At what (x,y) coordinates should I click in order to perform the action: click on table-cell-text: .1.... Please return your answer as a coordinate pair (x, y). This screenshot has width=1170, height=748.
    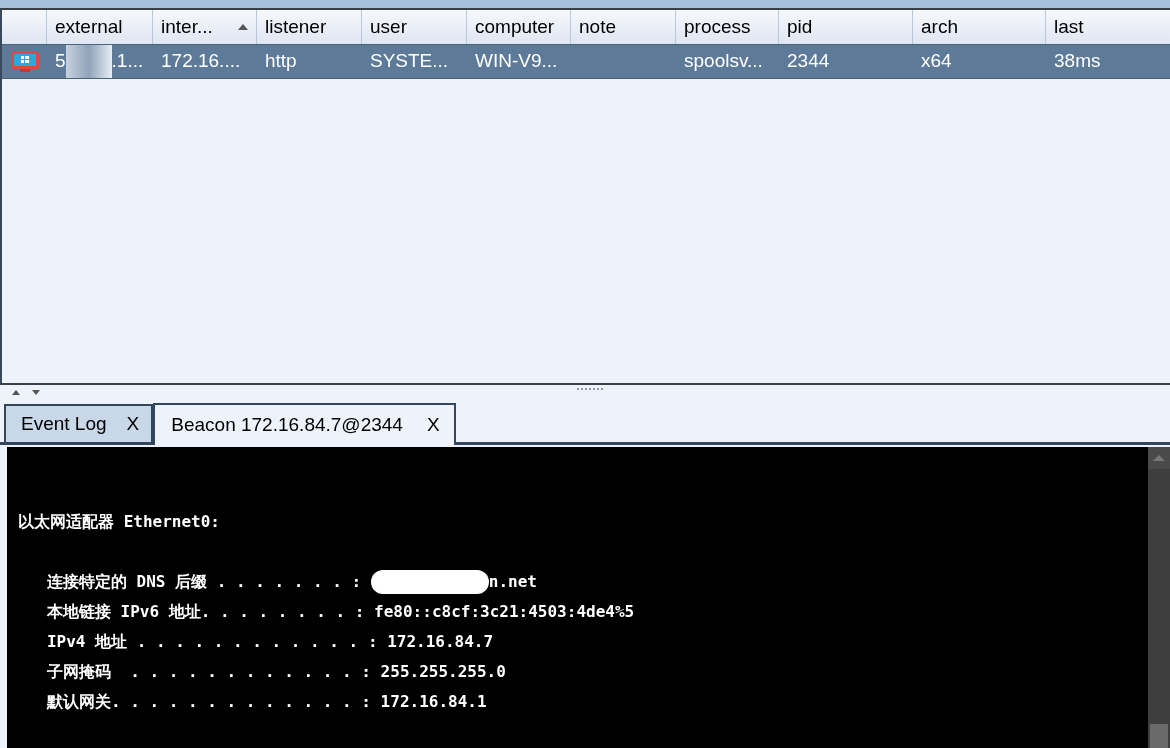
    Looking at the image, I should click on (127, 61).